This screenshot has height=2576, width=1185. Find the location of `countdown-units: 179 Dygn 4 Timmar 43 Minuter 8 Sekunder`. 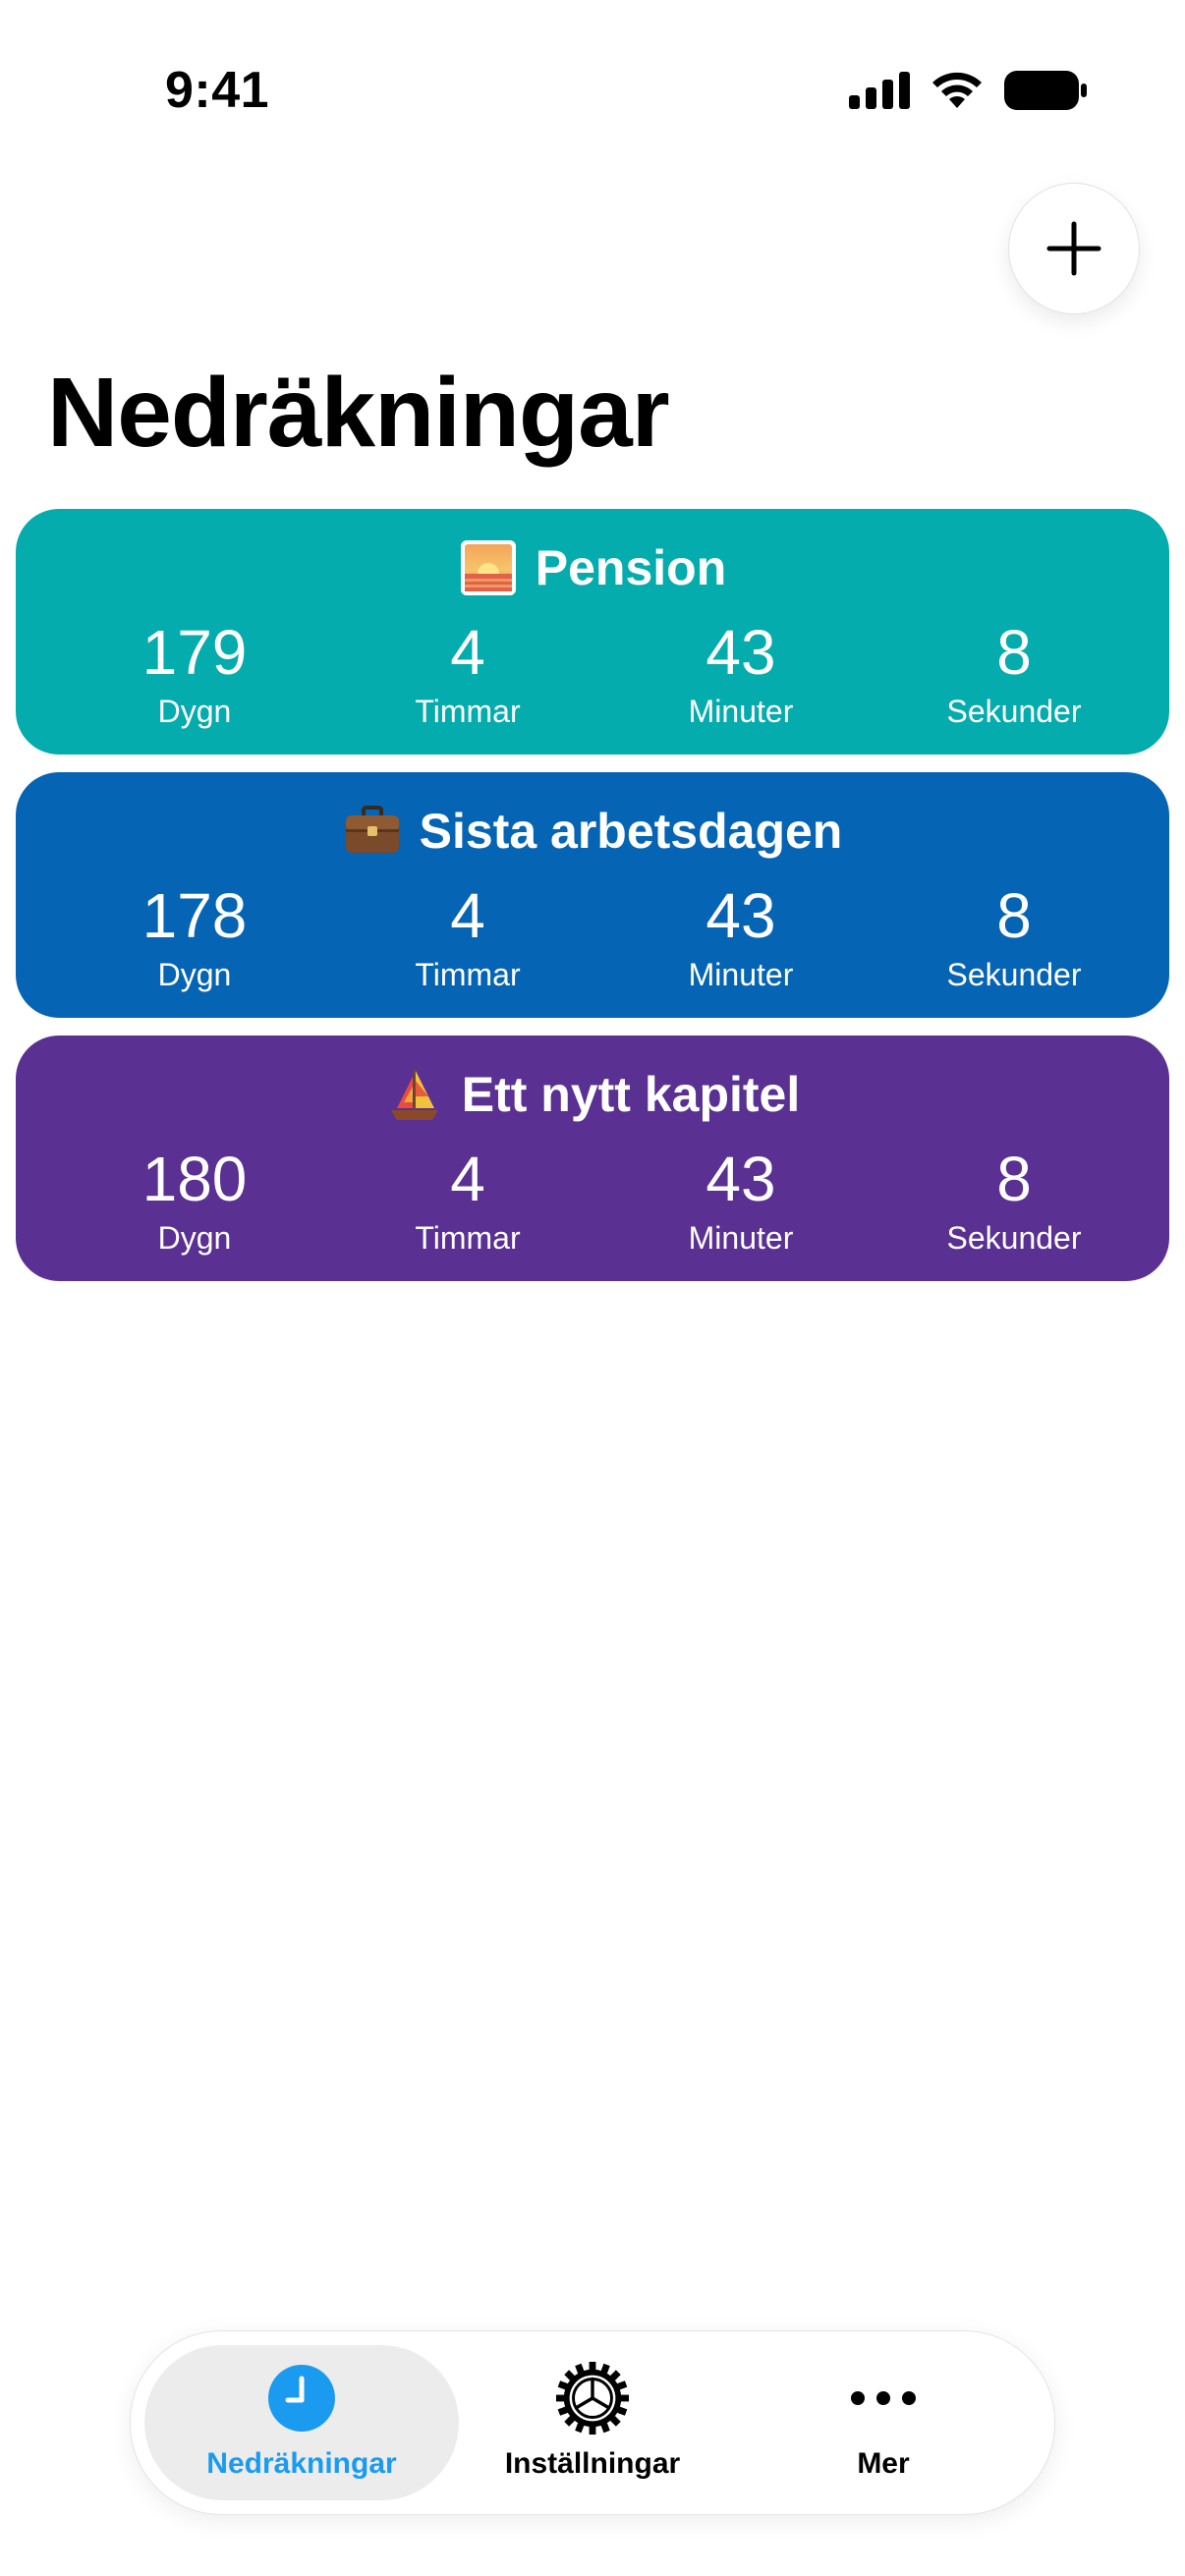

countdown-units: 179 Dygn 4 Timmar 43 Minuter 8 Sekunder is located at coordinates (592, 679).